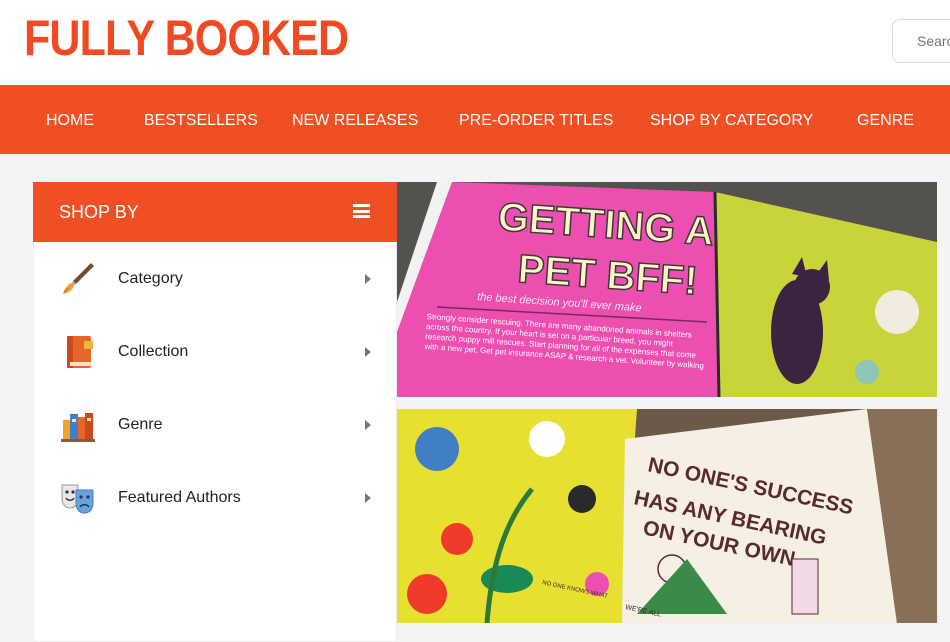 The width and height of the screenshot is (950, 642). I want to click on search-input, so click(921, 41).